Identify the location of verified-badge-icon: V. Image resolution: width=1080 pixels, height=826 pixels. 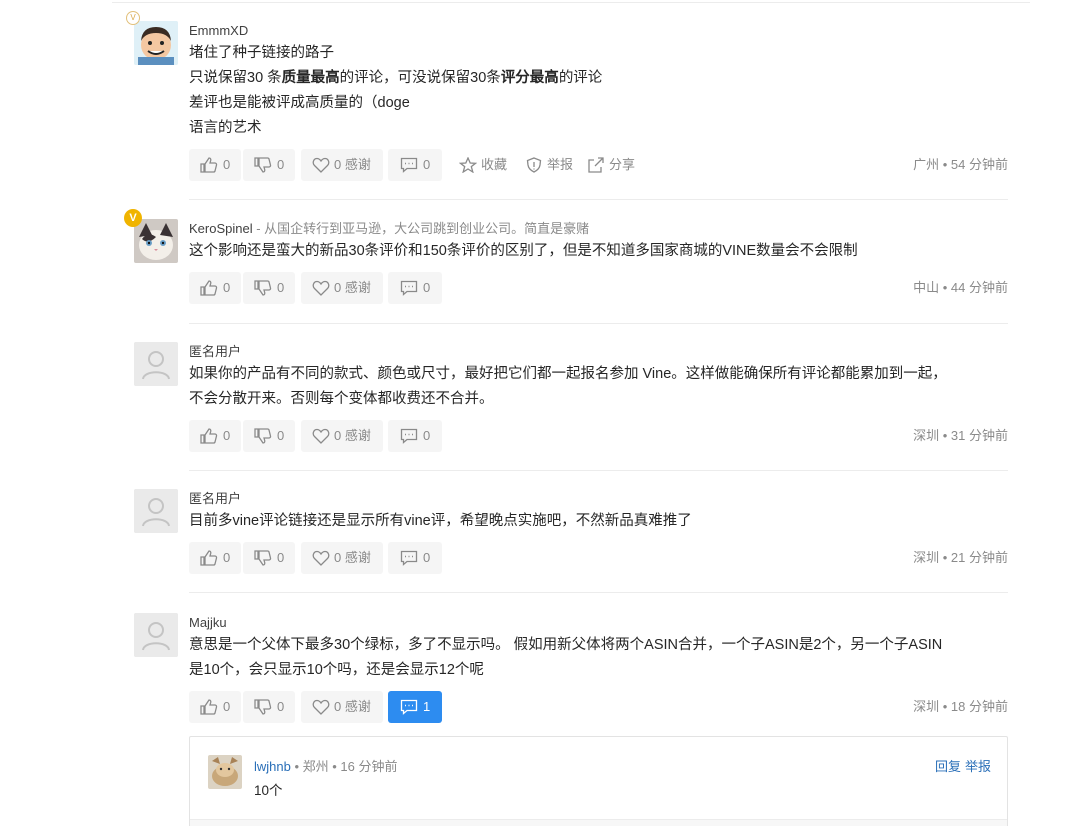
(133, 18).